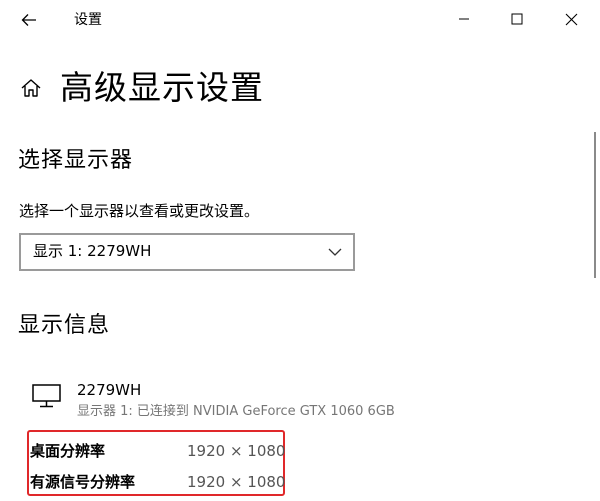 Image resolution: width=600 pixels, height=501 pixels. I want to click on close-button, so click(571, 19).